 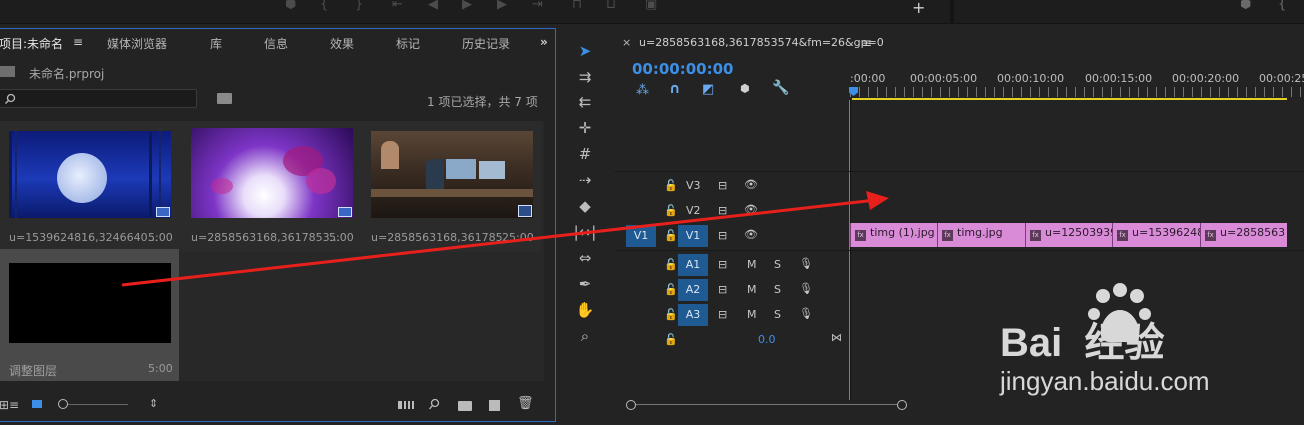 What do you see at coordinates (1105, 381) in the screenshot?
I see `watermark-url: jingyan.baidu.com` at bounding box center [1105, 381].